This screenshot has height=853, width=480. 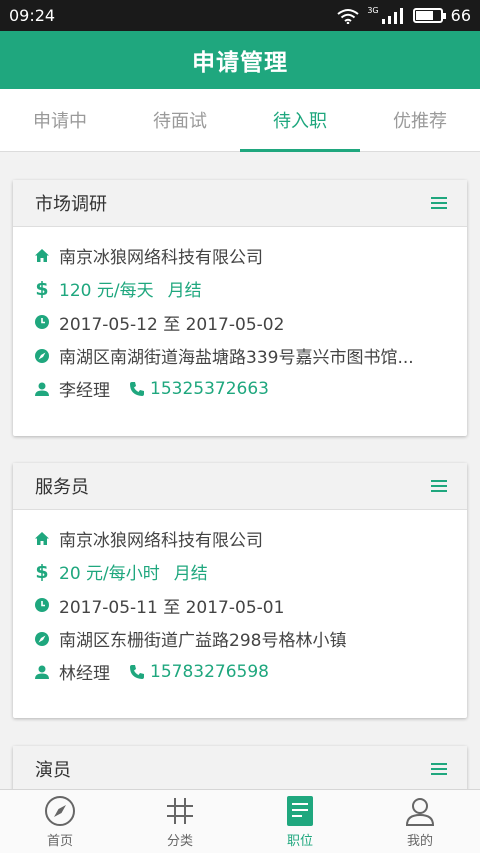 I want to click on status-time: 09:24, so click(x=32, y=15).